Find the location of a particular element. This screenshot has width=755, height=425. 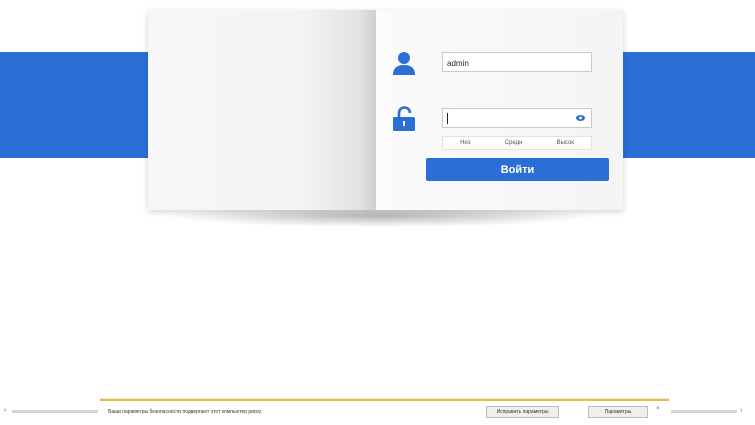

strength-high-label: Высок is located at coordinates (565, 143).